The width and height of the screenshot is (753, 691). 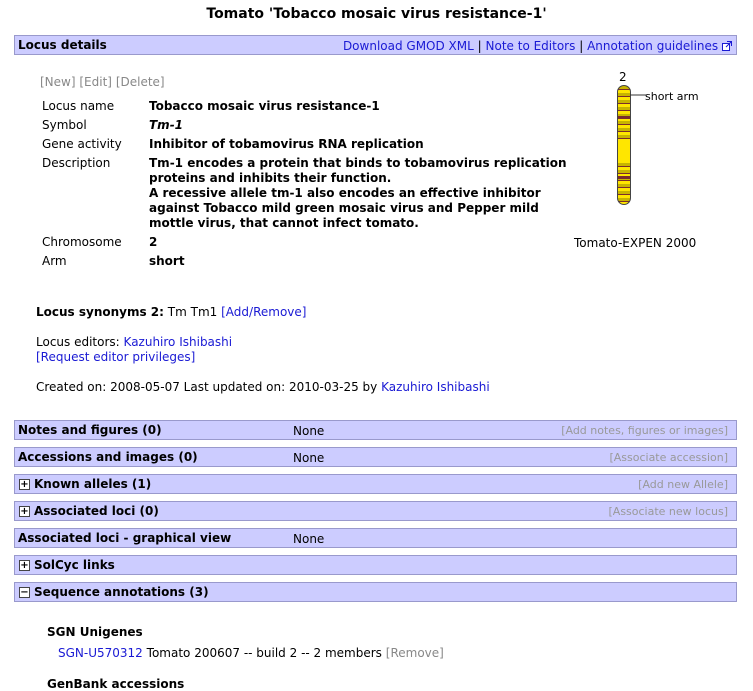 I want to click on chromosome-number: 2, so click(x=623, y=77).